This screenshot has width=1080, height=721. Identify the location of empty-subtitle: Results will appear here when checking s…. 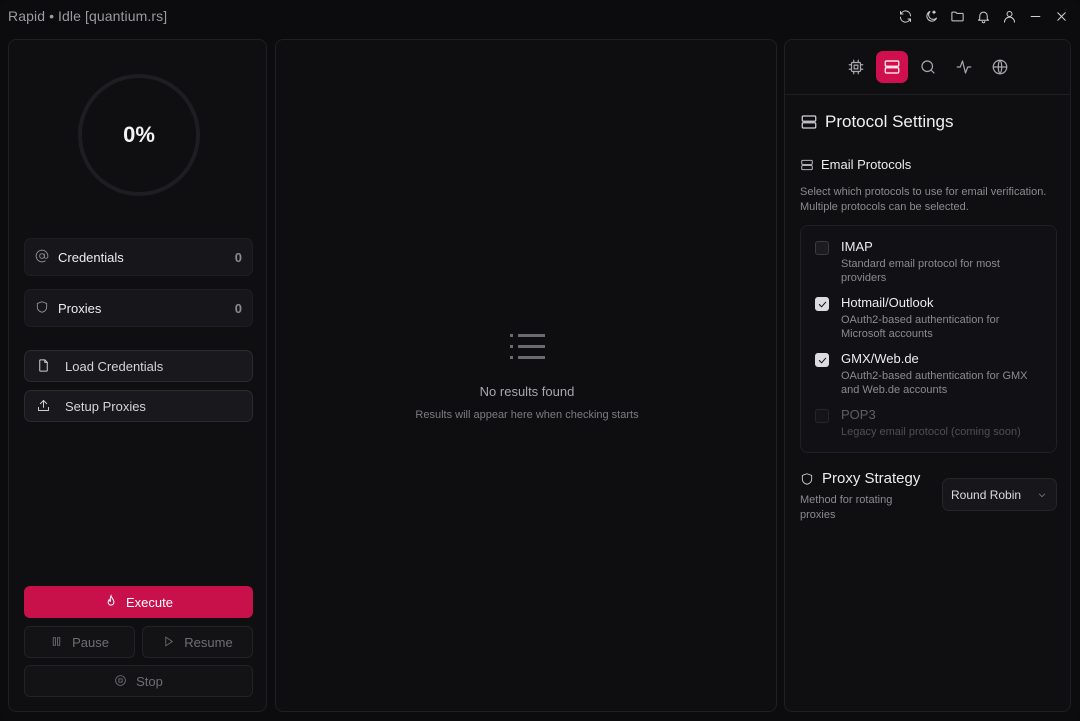
(527, 415).